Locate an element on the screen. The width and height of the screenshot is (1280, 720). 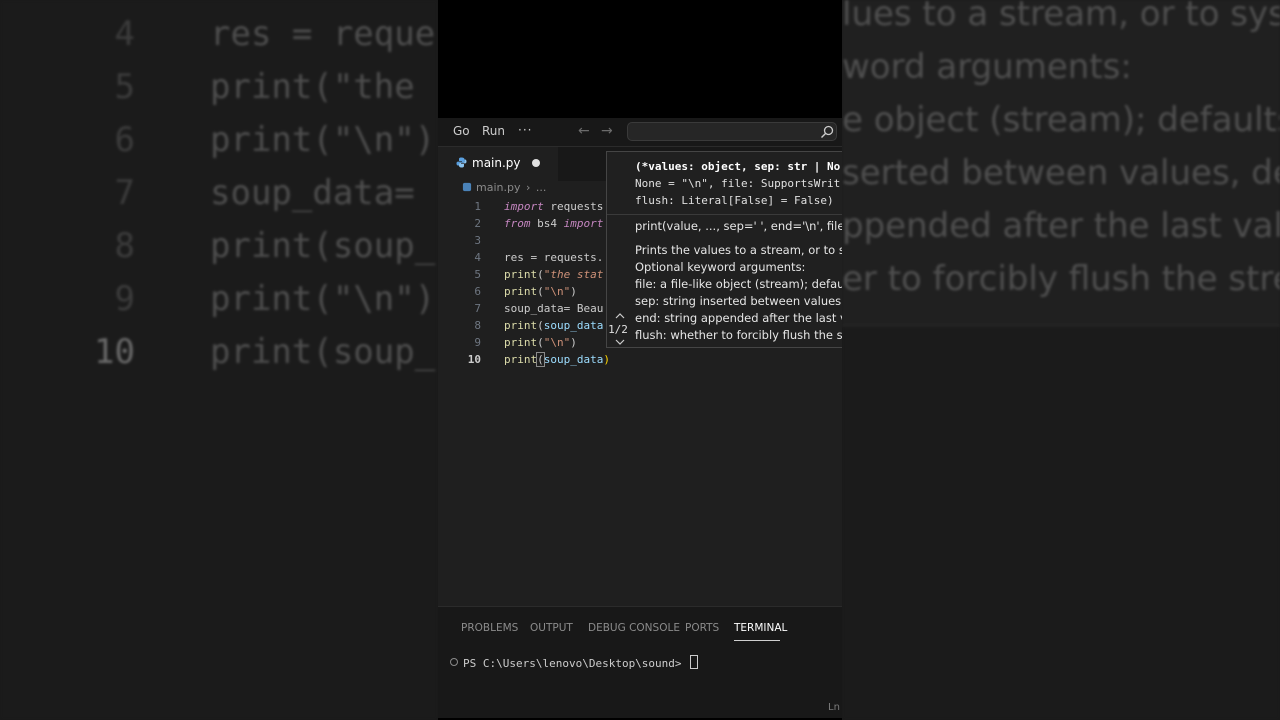
line-number: 4 is located at coordinates (477, 257).